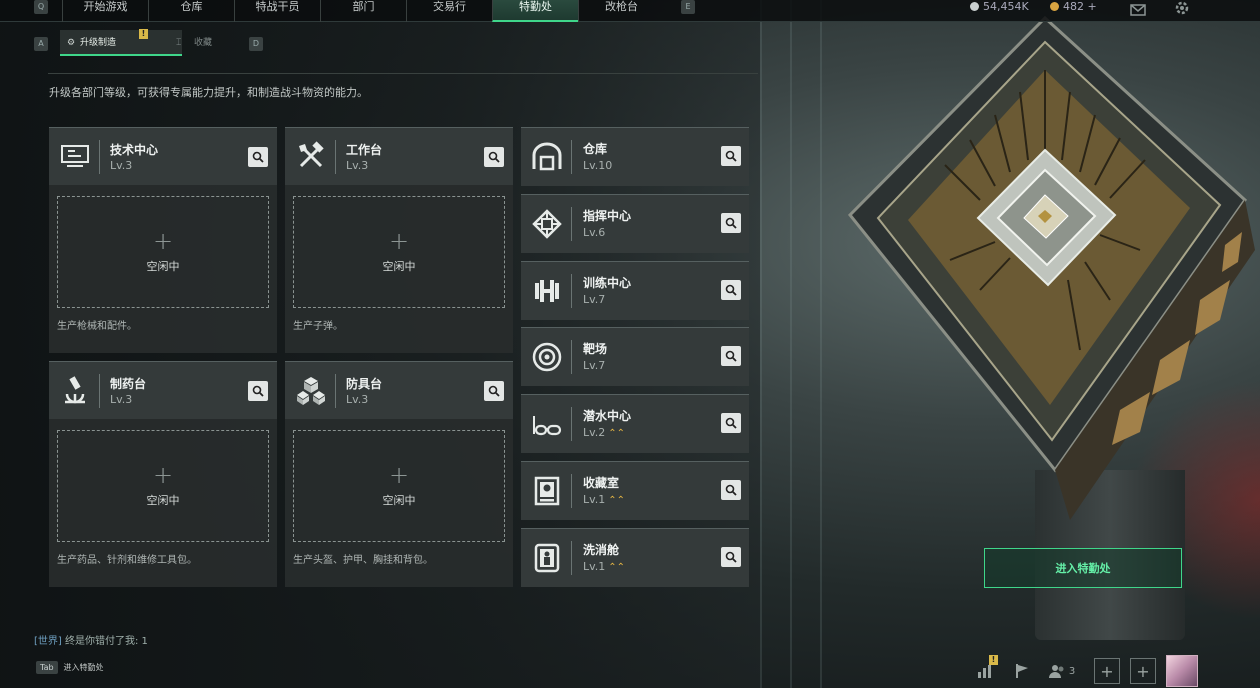 The height and width of the screenshot is (694, 1260). I want to click on card-warehouse: 仓库 Lv.10, so click(635, 156).